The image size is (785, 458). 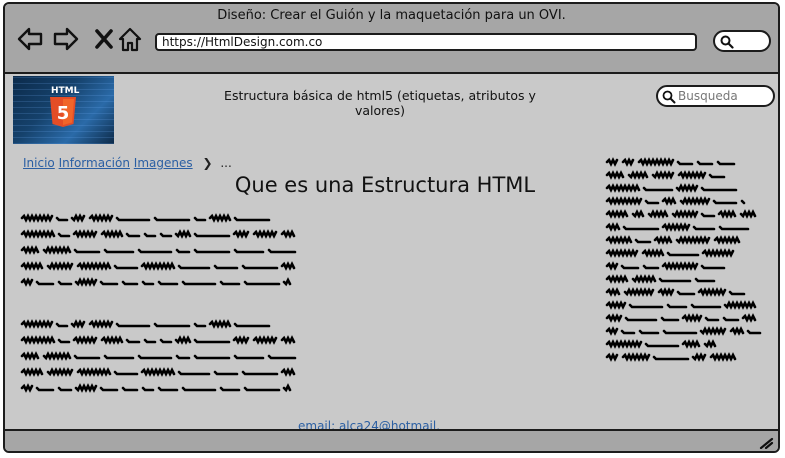 What do you see at coordinates (683, 259) in the screenshot?
I see `sidebar-placeholder-text` at bounding box center [683, 259].